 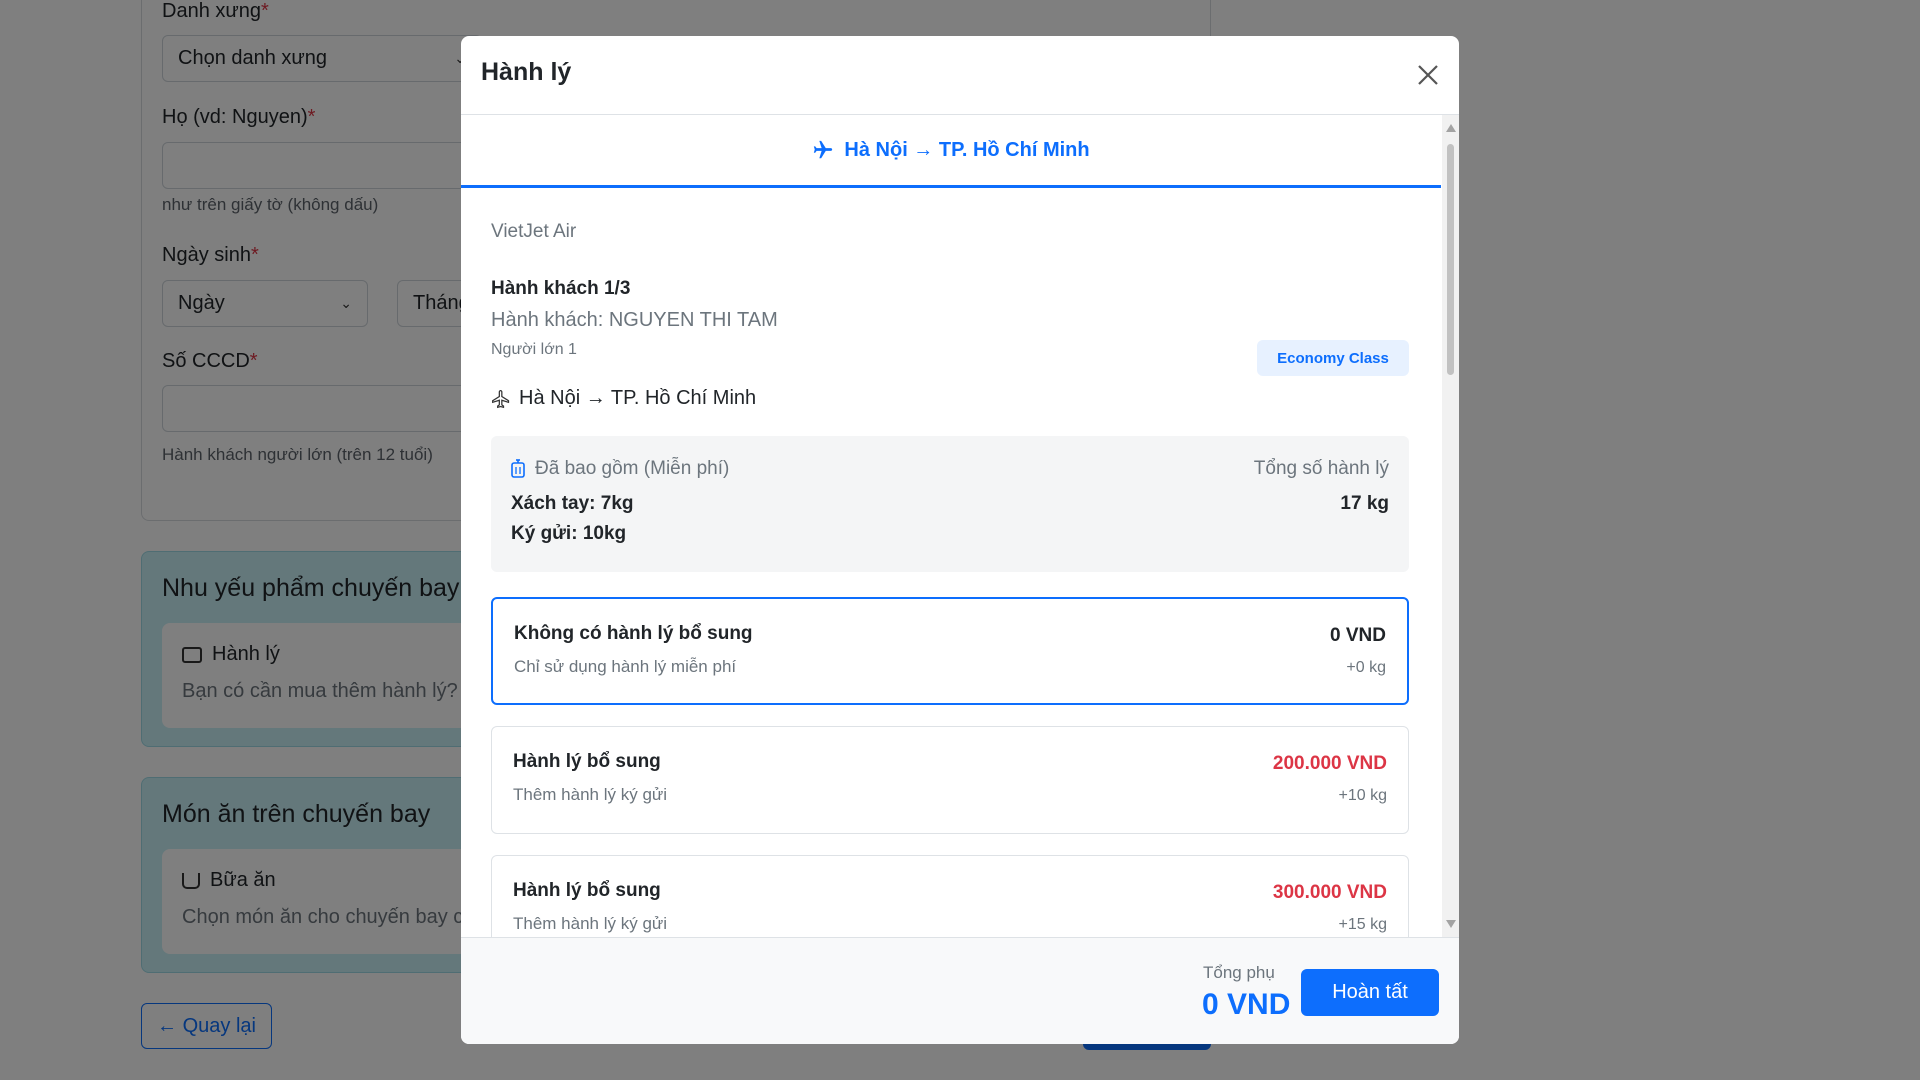 I want to click on done-button: Hoàn tất, so click(x=1370, y=992).